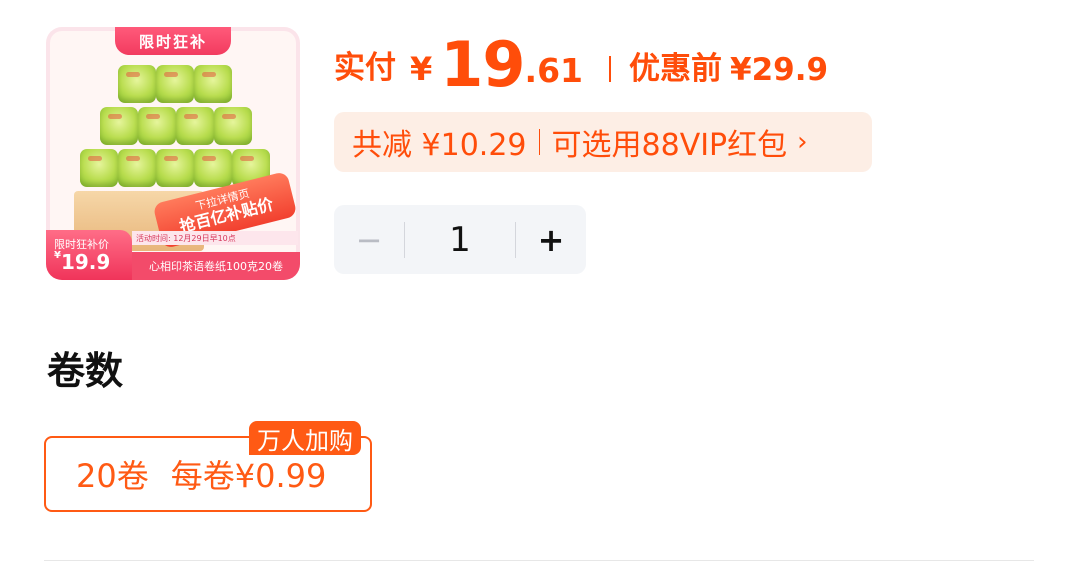 This screenshot has height=574, width=1080. Describe the element at coordinates (248, 476) in the screenshot. I see `option-per-roll-price: 每卷¥0.99` at that location.